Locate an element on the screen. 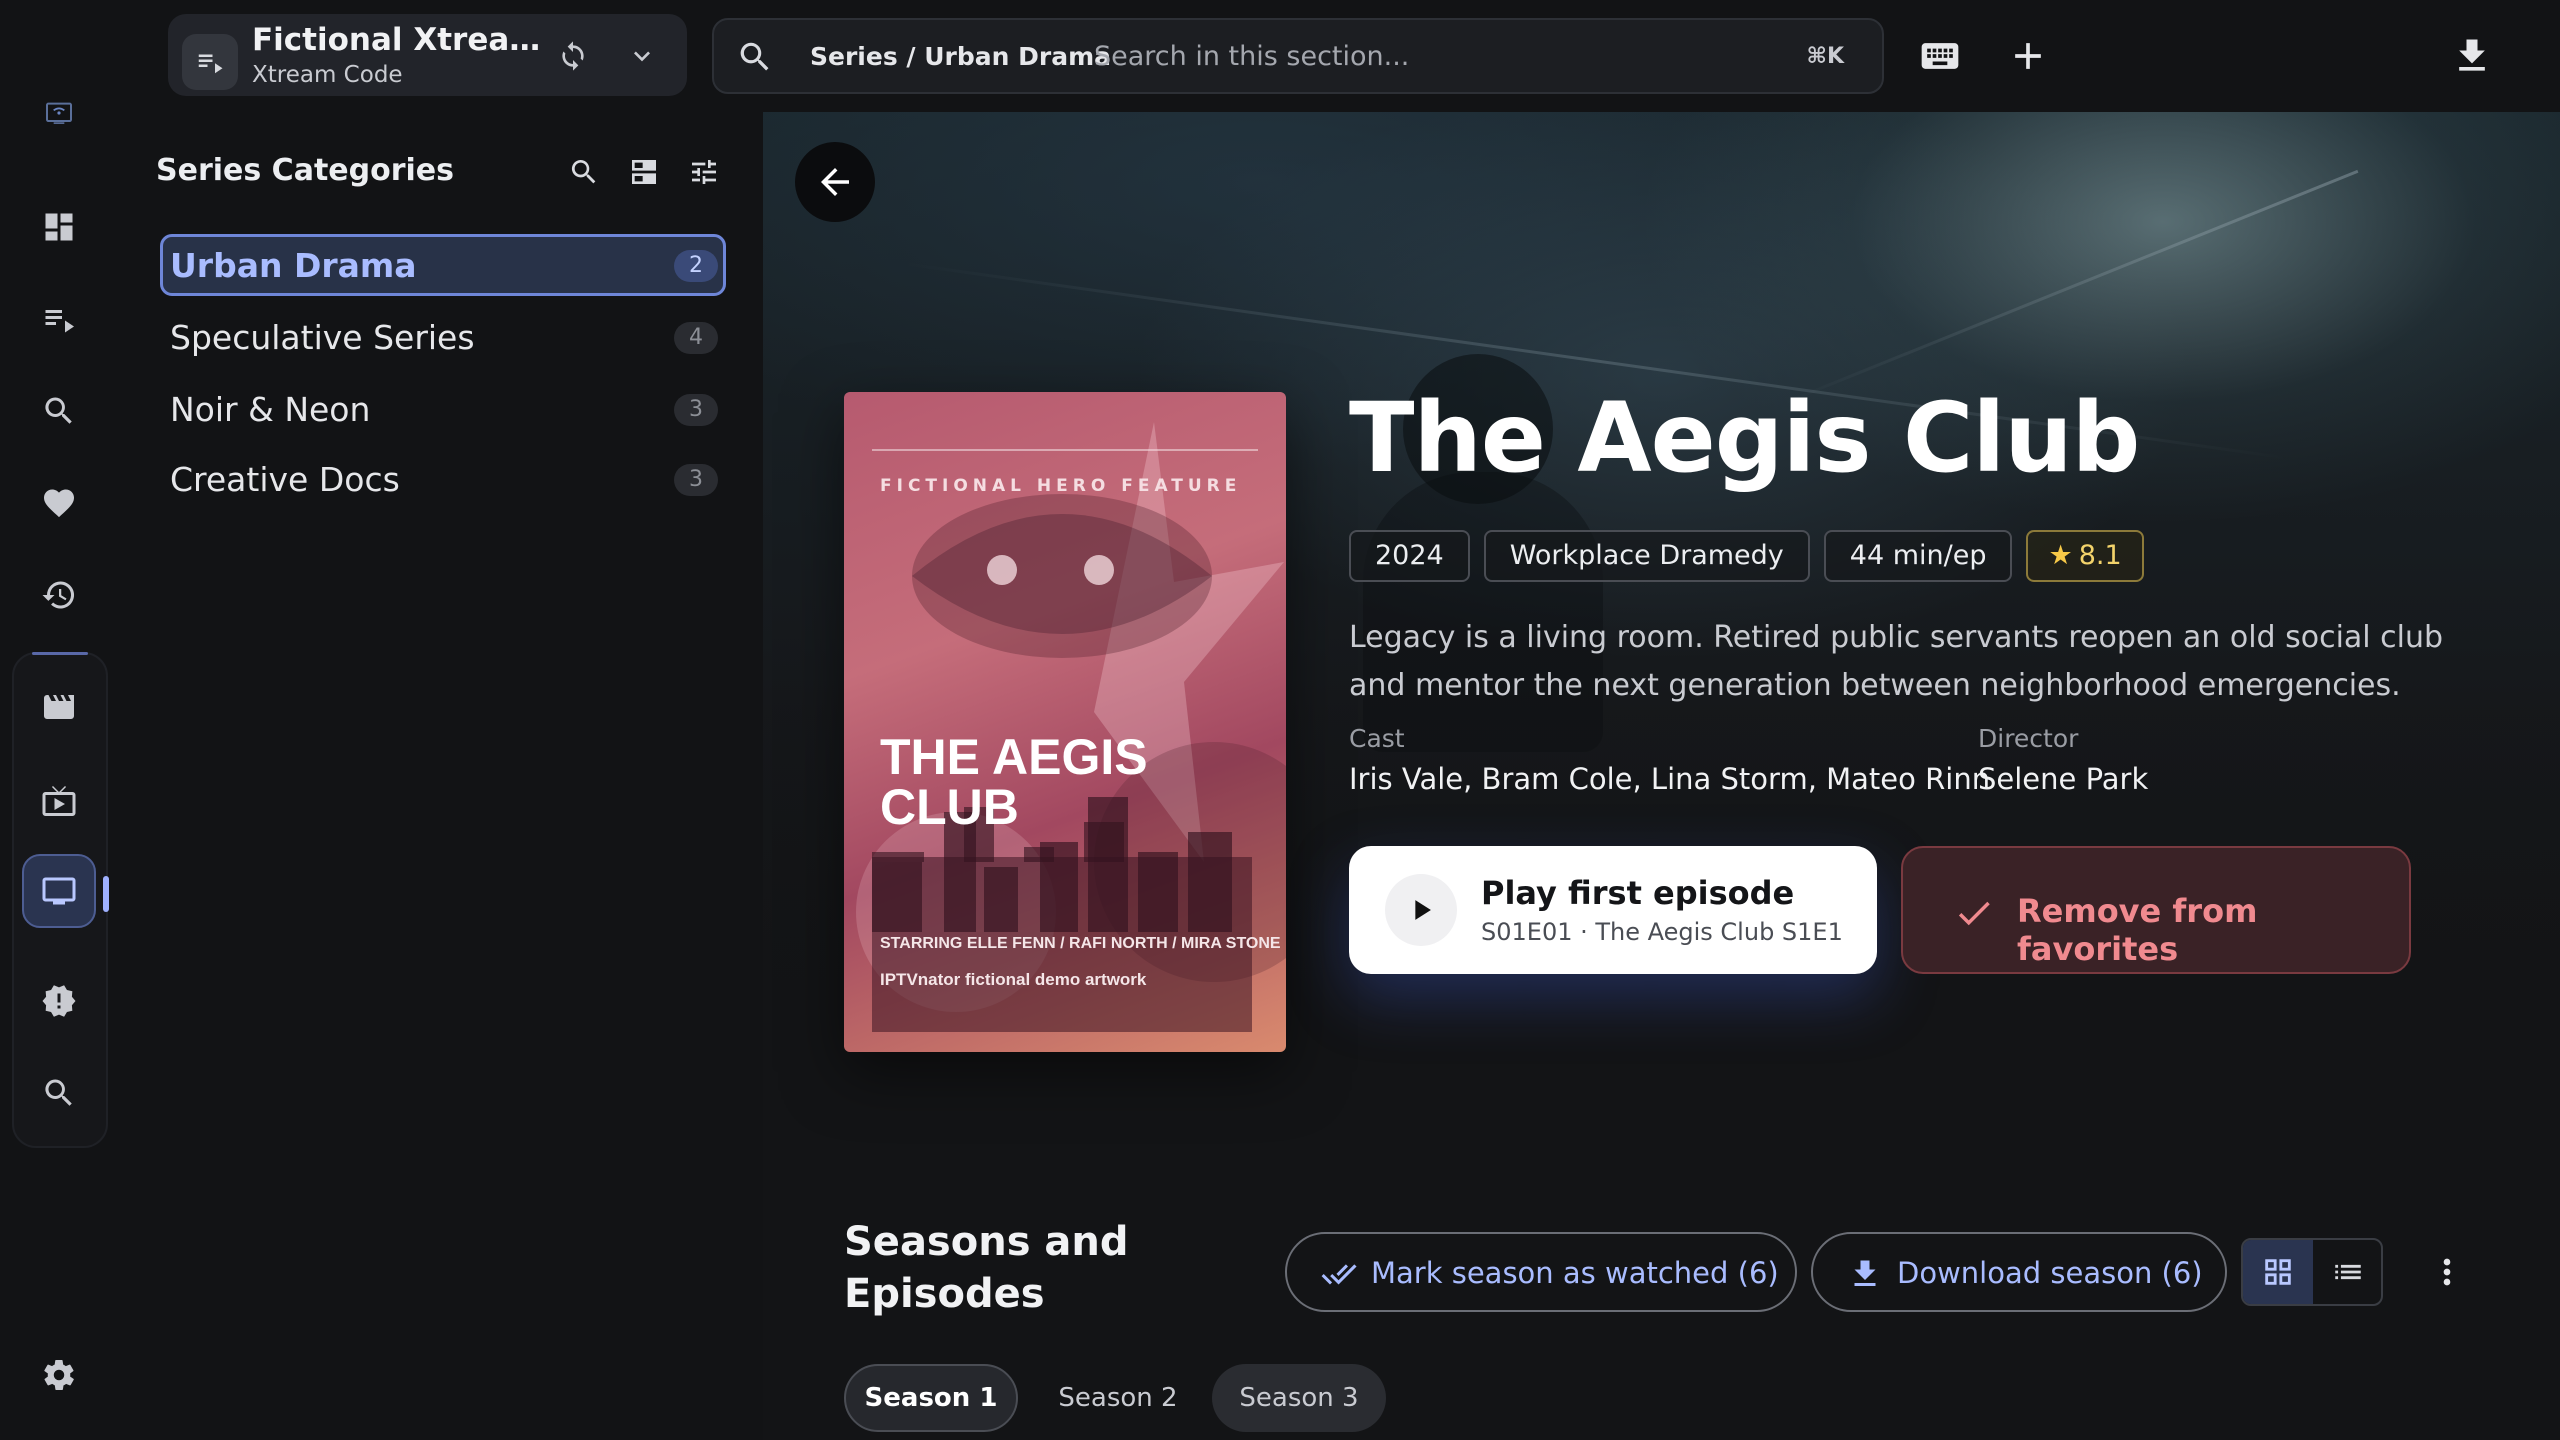 The image size is (2560, 1440). play-button-title: Play first episode is located at coordinates (1638, 893).